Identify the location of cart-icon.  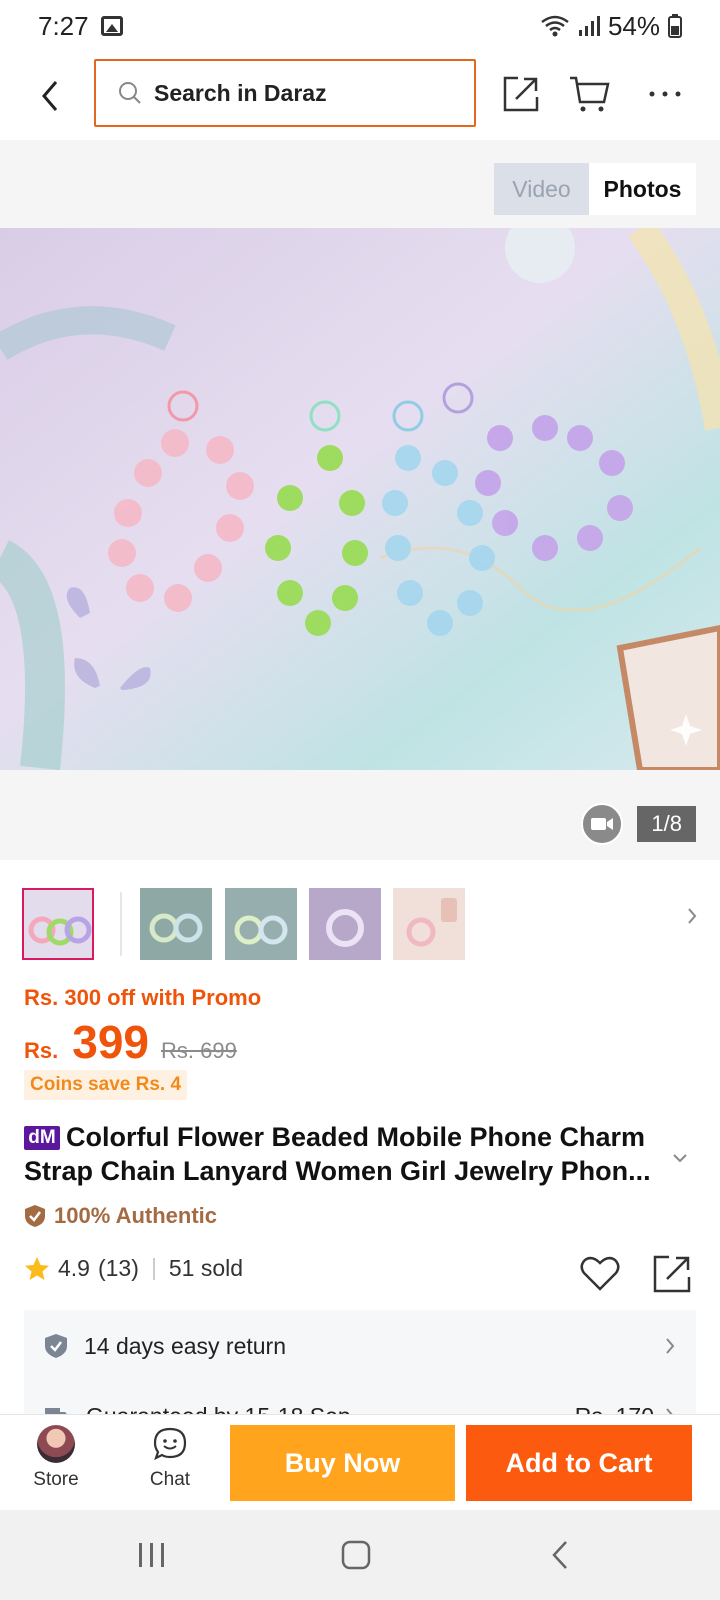
(590, 94).